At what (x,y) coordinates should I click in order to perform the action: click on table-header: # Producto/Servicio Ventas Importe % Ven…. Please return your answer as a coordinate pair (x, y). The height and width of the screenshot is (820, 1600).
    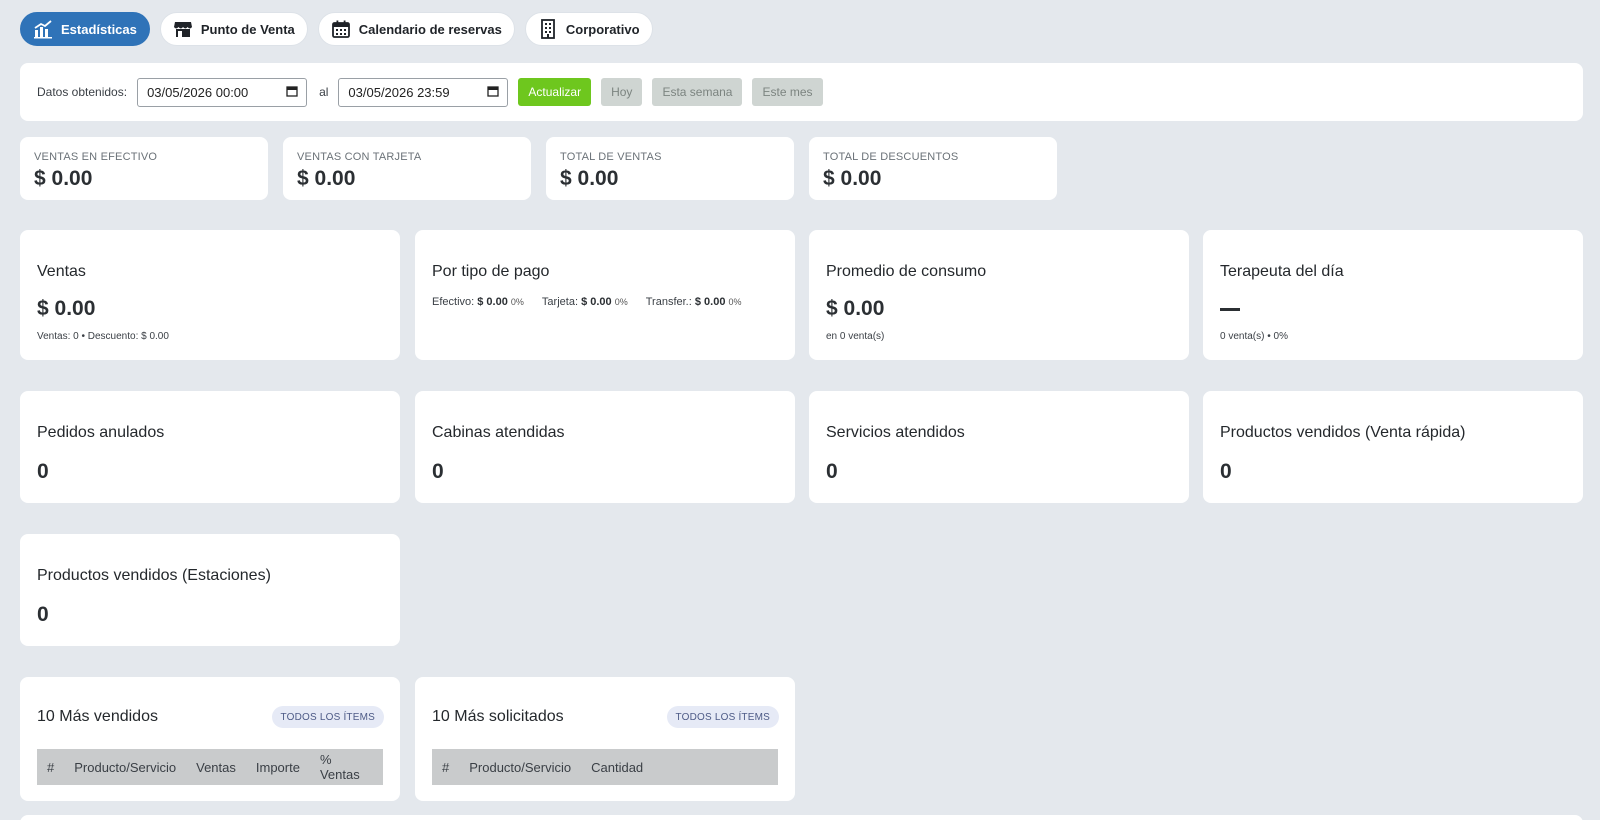
    Looking at the image, I should click on (210, 767).